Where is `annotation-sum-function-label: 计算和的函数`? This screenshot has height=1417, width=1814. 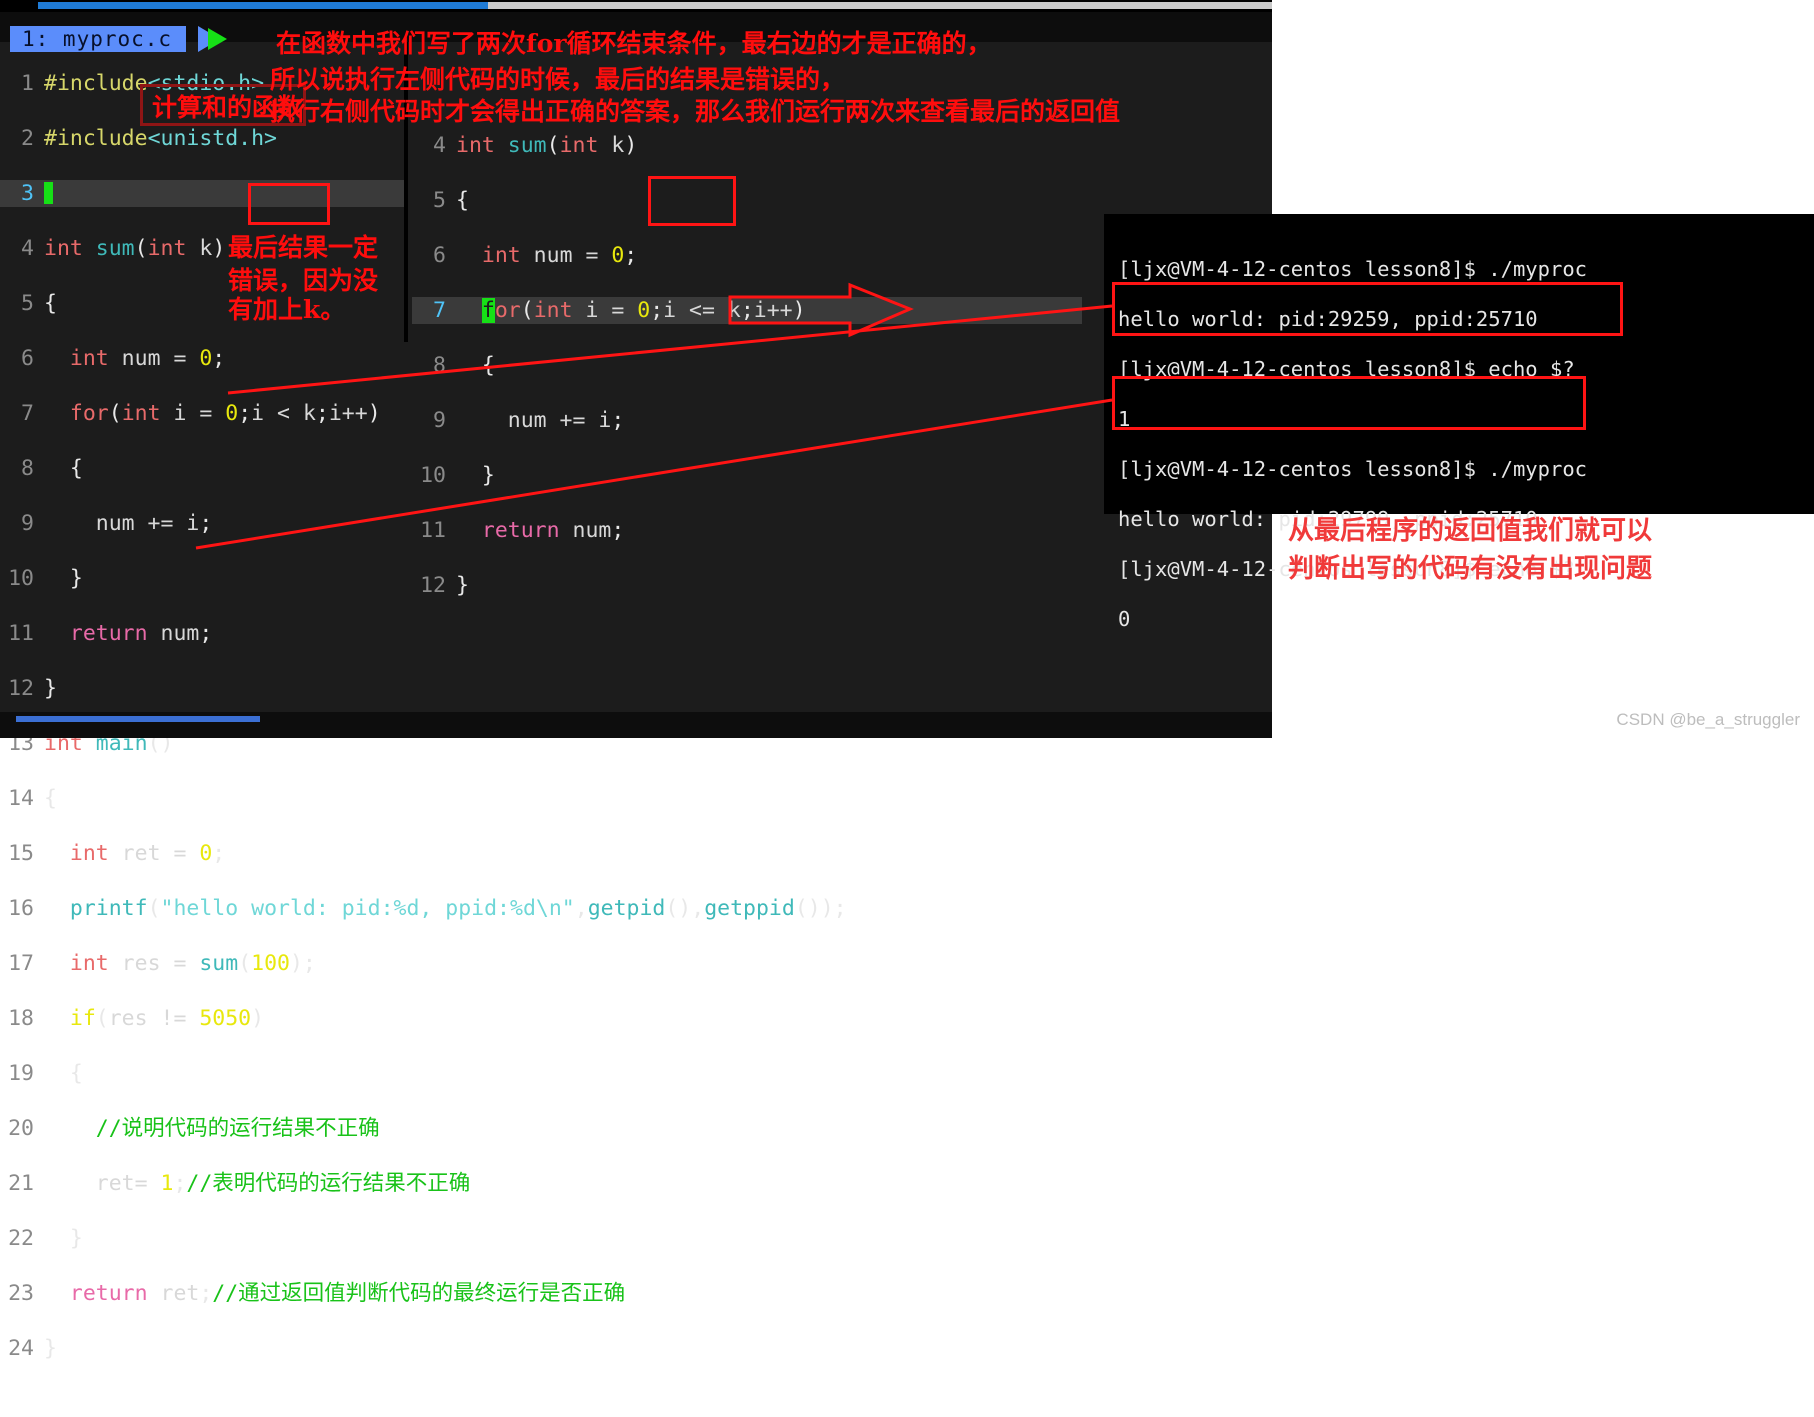
annotation-sum-function-label: 计算和的函数 is located at coordinates (227, 107).